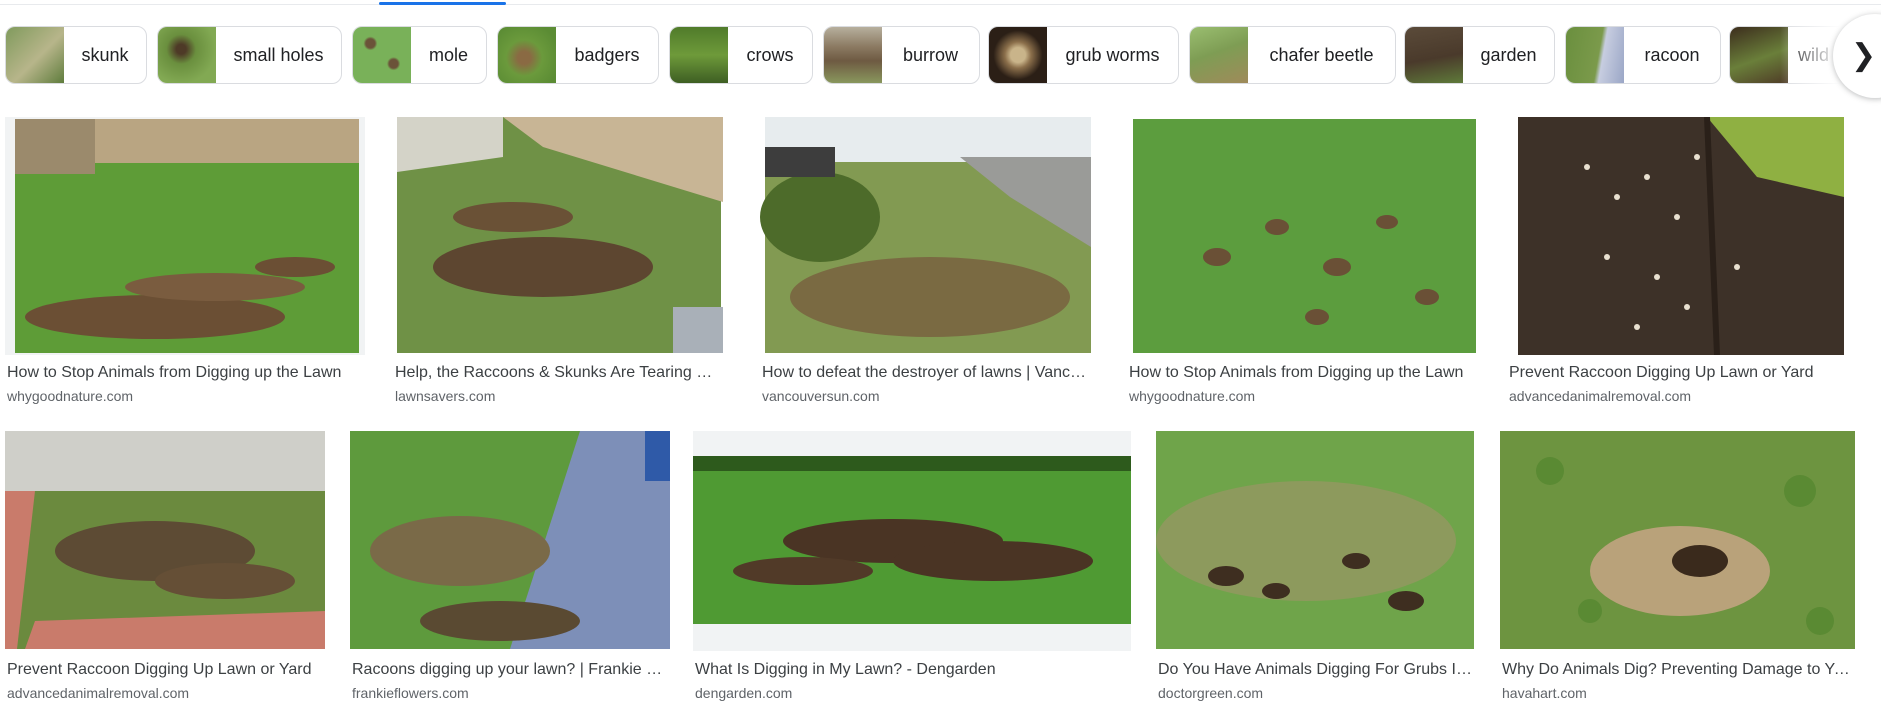 The width and height of the screenshot is (1881, 713). What do you see at coordinates (699, 55) in the screenshot?
I see `crows-thumbnail` at bounding box center [699, 55].